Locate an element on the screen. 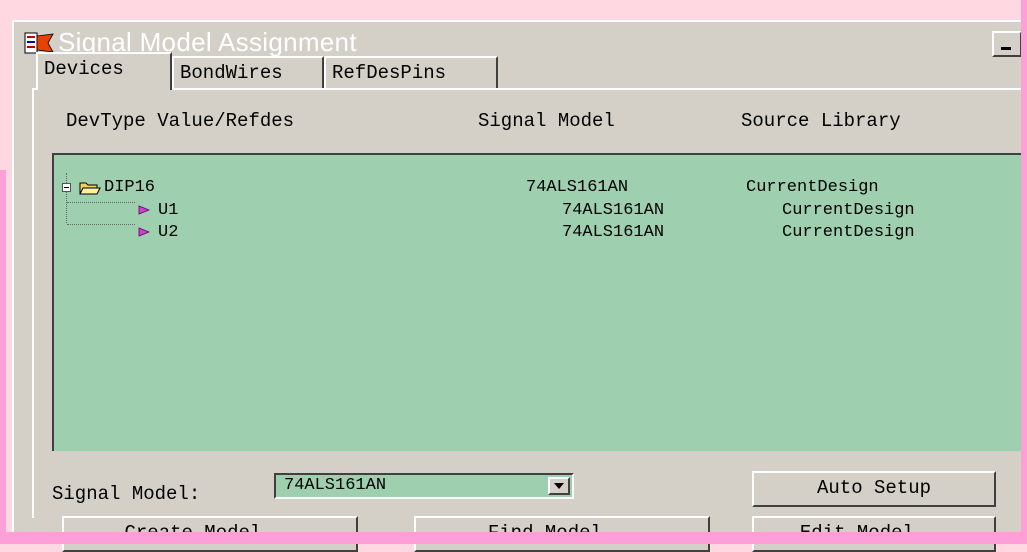 Image resolution: width=1027 pixels, height=552 pixels. column-header-devtype: DevType Value/Refdes is located at coordinates (180, 121).